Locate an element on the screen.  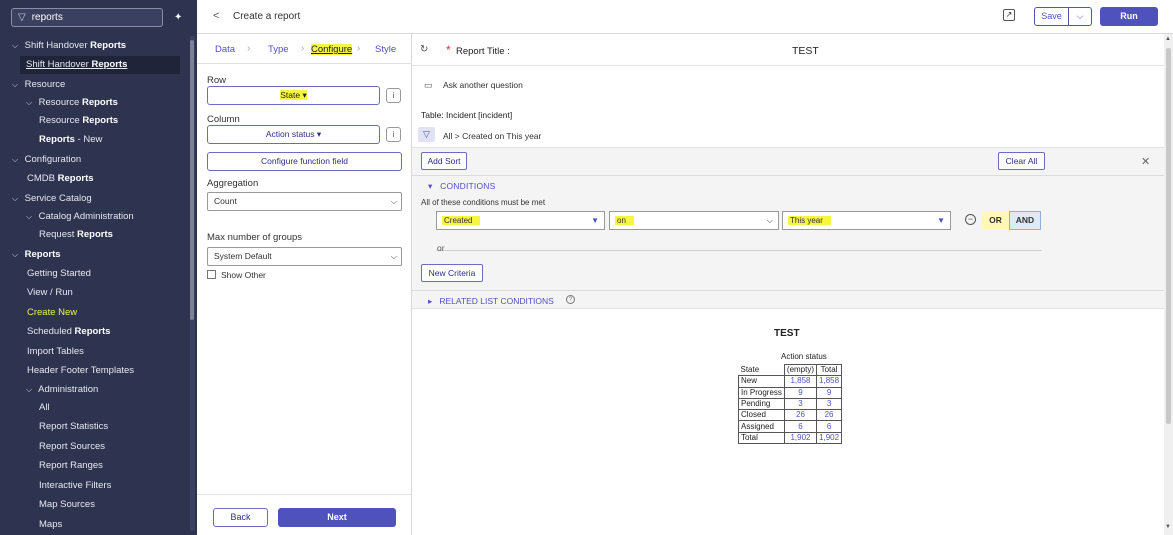
pivot-row-label: In Progress is located at coordinates (761, 392).